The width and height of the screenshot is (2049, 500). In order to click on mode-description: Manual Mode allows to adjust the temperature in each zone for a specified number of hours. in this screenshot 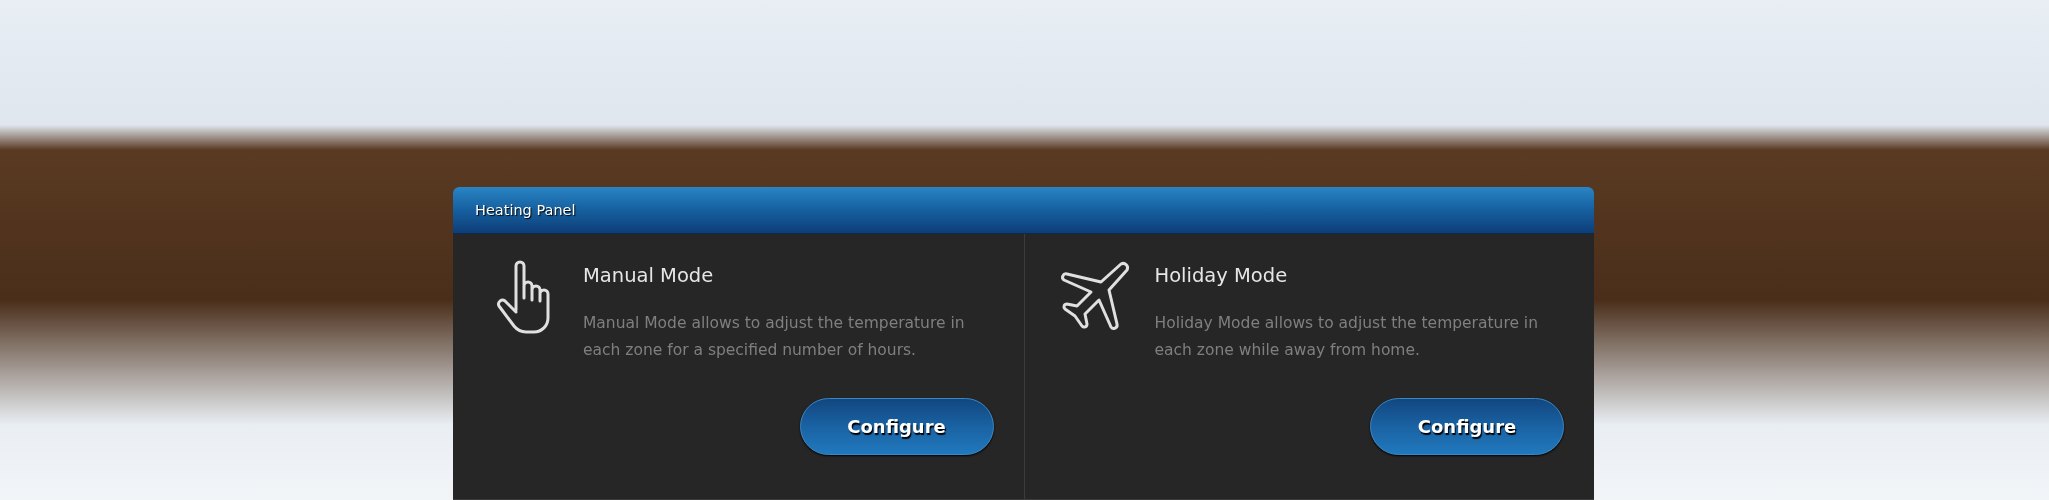, I will do `click(774, 337)`.